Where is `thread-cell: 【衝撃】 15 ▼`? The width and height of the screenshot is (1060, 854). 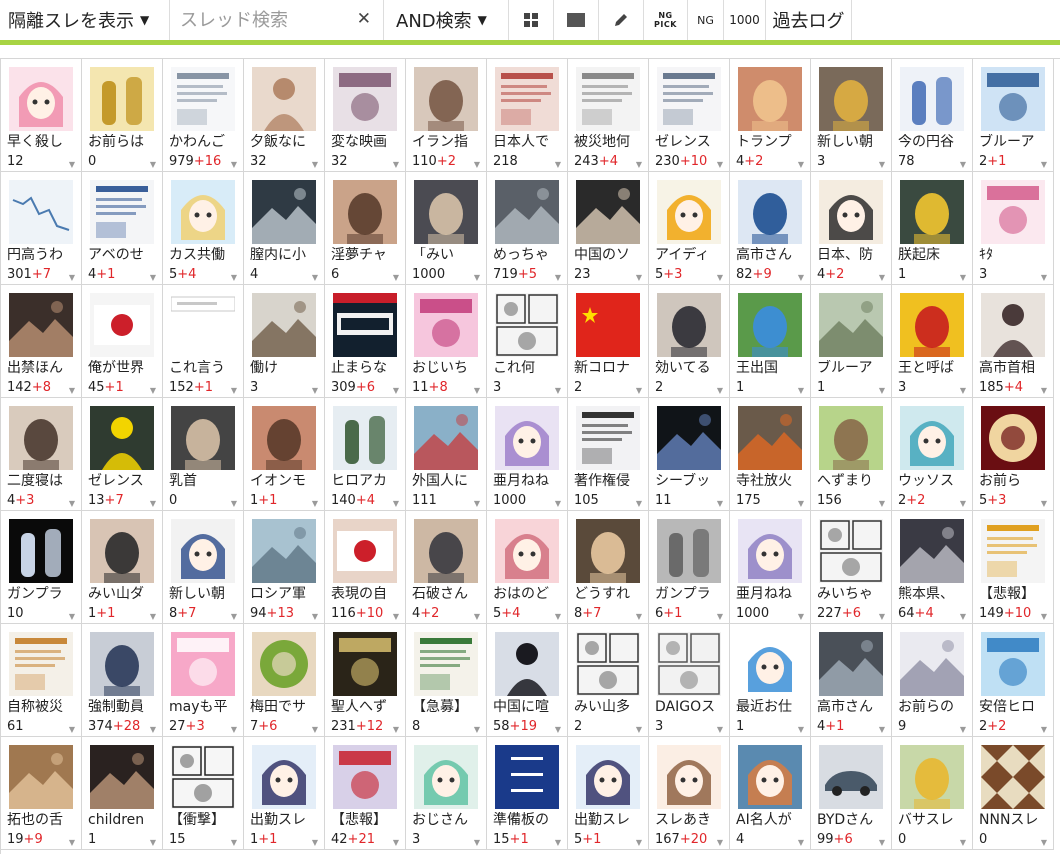 thread-cell: 【衝撃】 15 ▼ is located at coordinates (203, 793).